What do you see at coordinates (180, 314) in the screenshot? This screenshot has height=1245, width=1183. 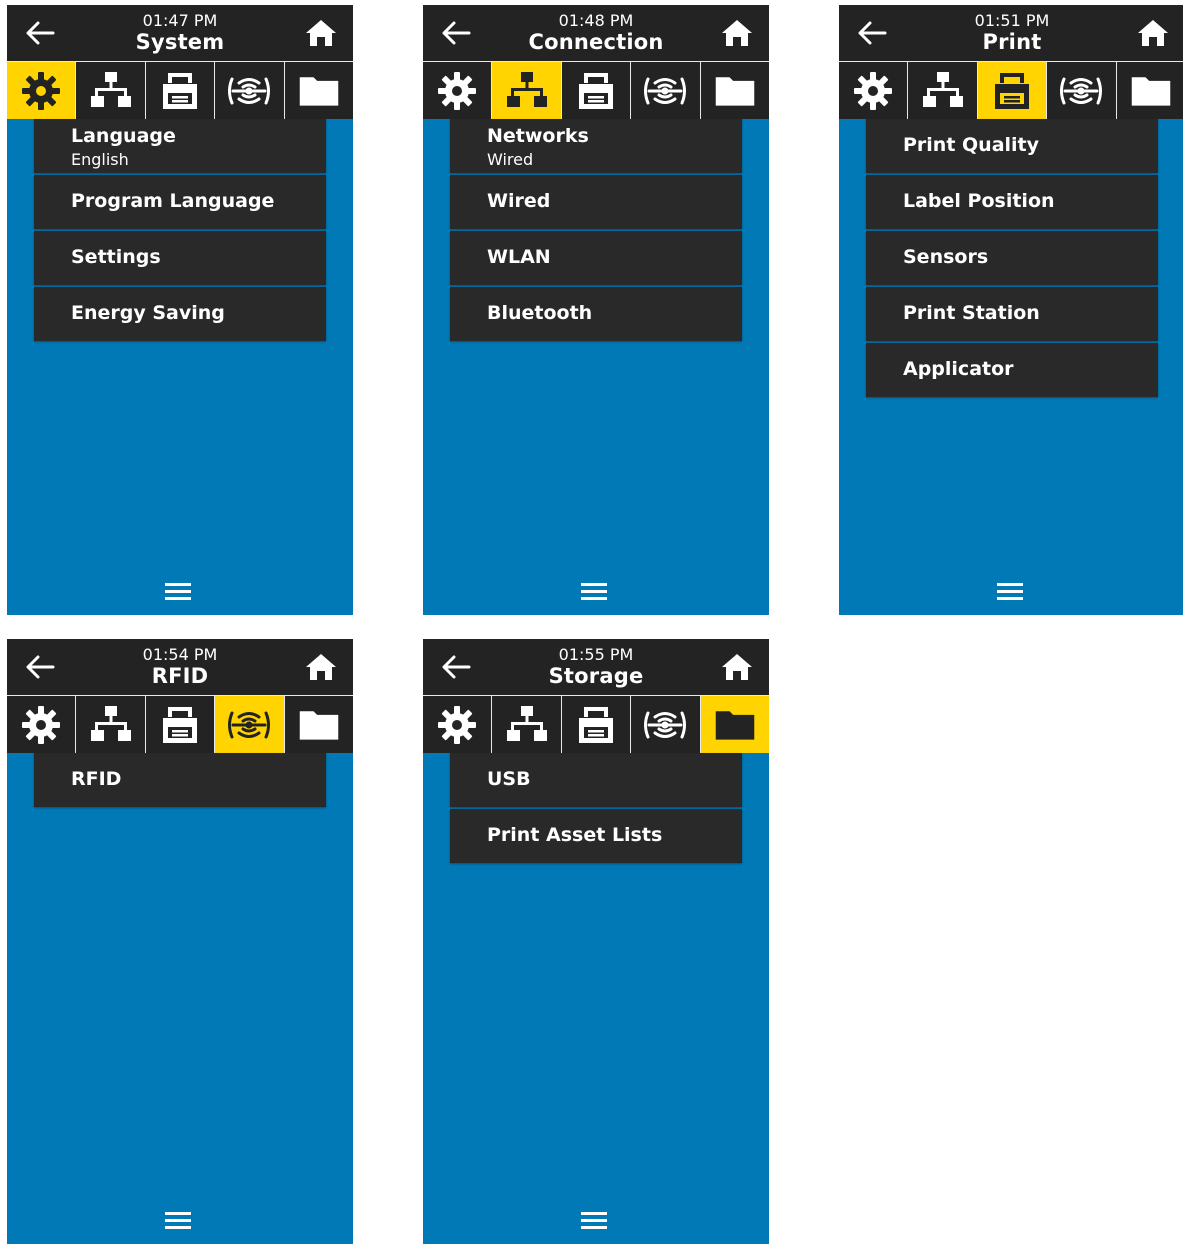 I see `menu-item: Energy Saving` at bounding box center [180, 314].